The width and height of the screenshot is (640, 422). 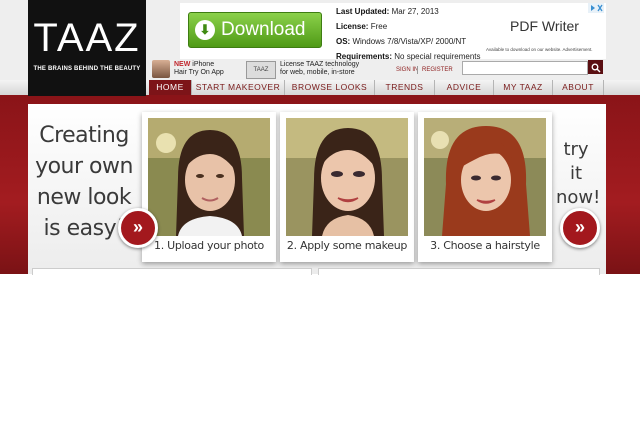 I want to click on search-icon, so click(x=595, y=68).